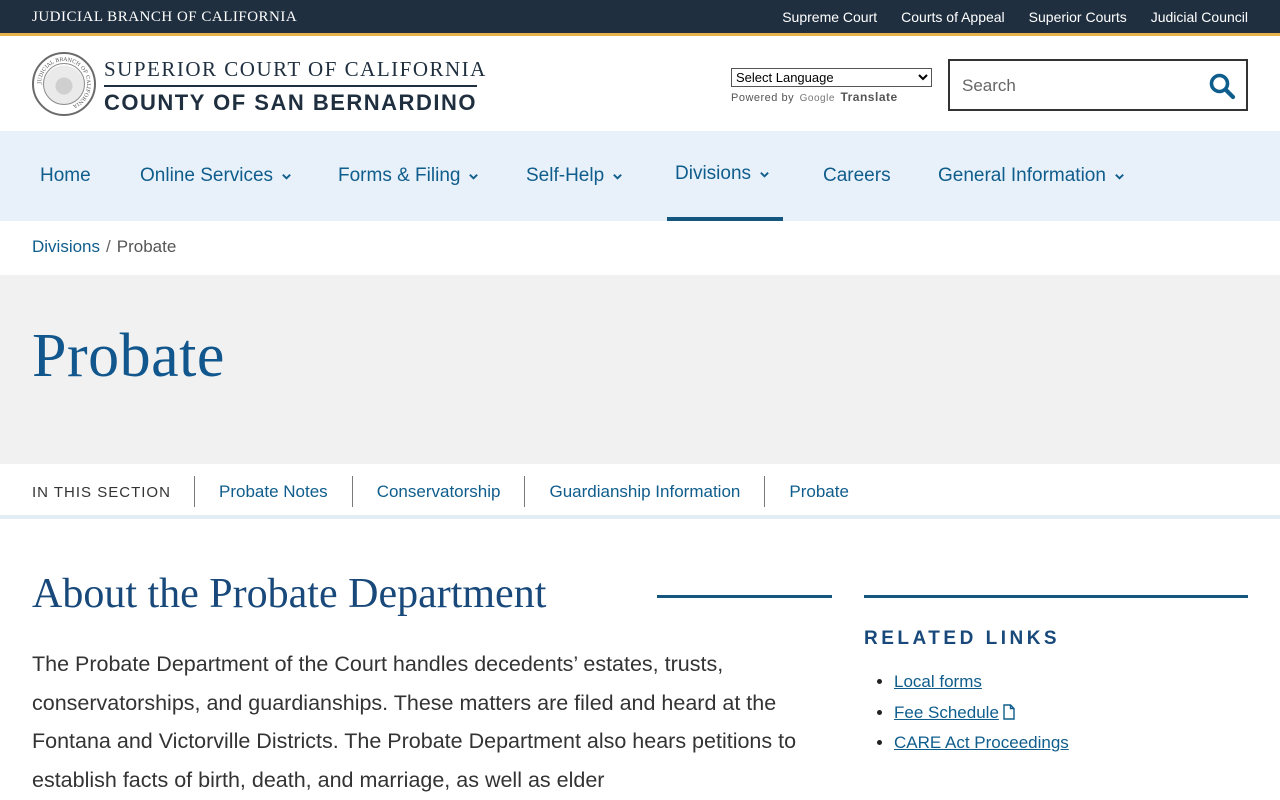  What do you see at coordinates (1022, 175) in the screenshot?
I see `nav-item-label: General Information` at bounding box center [1022, 175].